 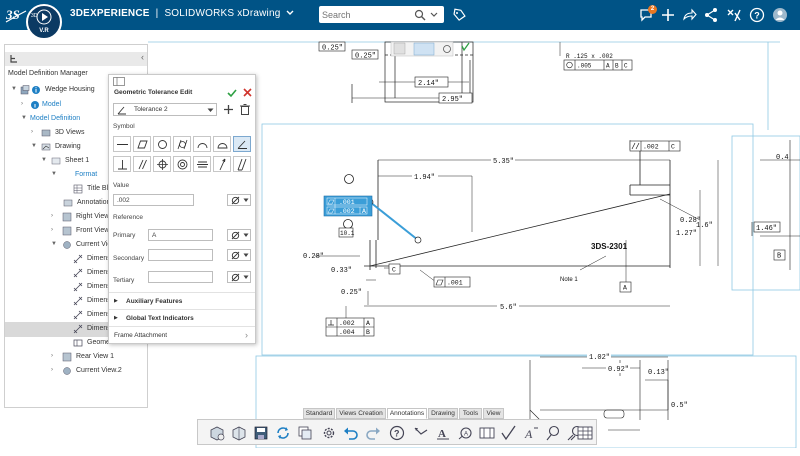 What do you see at coordinates (228, 109) in the screenshot?
I see `add-tolerance-icon` at bounding box center [228, 109].